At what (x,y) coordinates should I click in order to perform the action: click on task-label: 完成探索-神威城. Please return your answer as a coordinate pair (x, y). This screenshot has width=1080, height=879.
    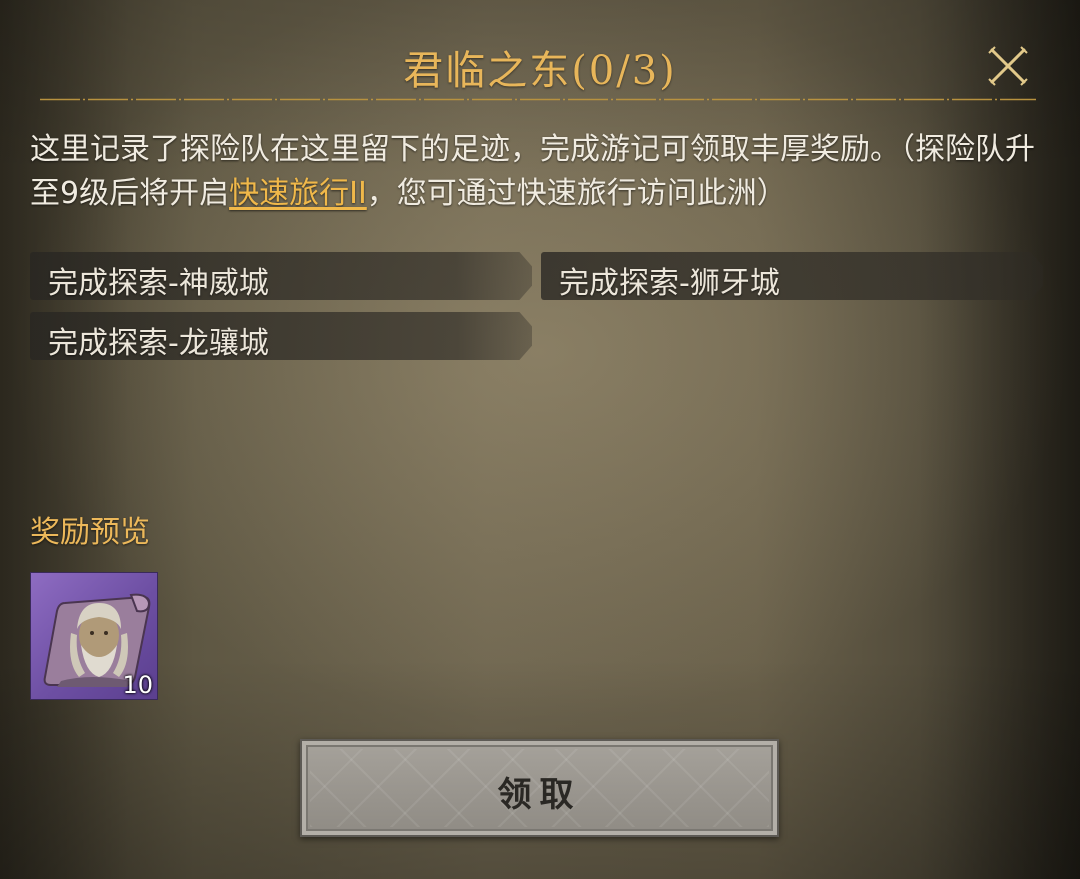
    Looking at the image, I should click on (158, 283).